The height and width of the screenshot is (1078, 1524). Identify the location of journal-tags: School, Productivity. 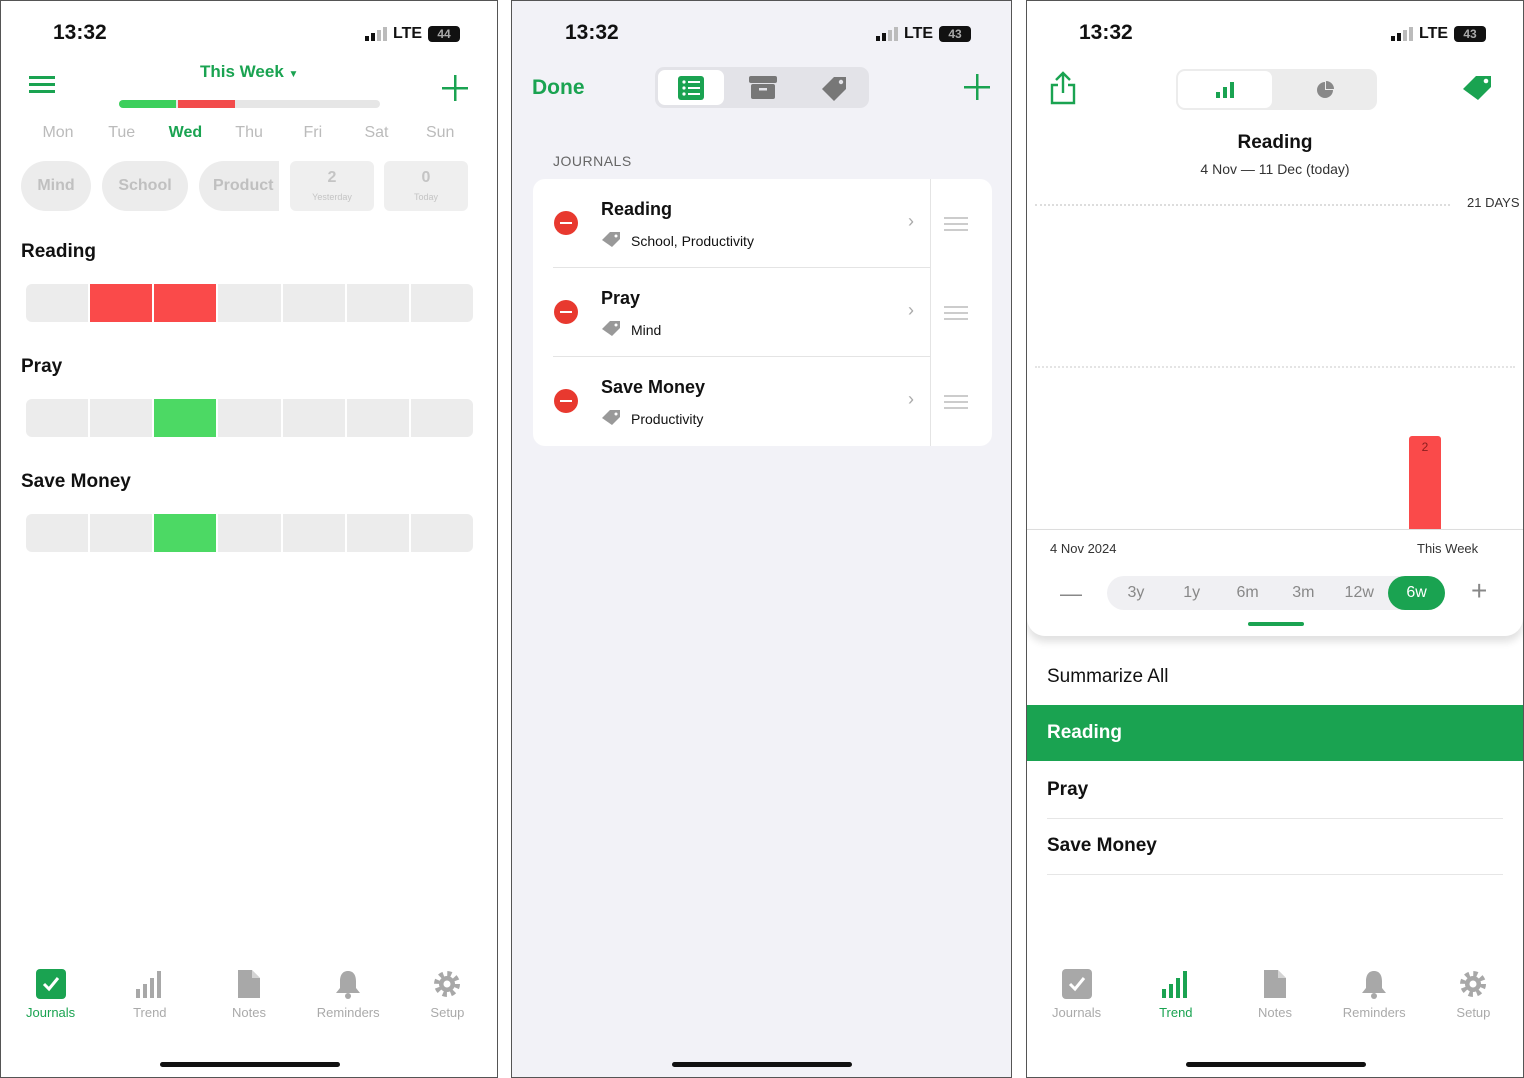
(677, 240).